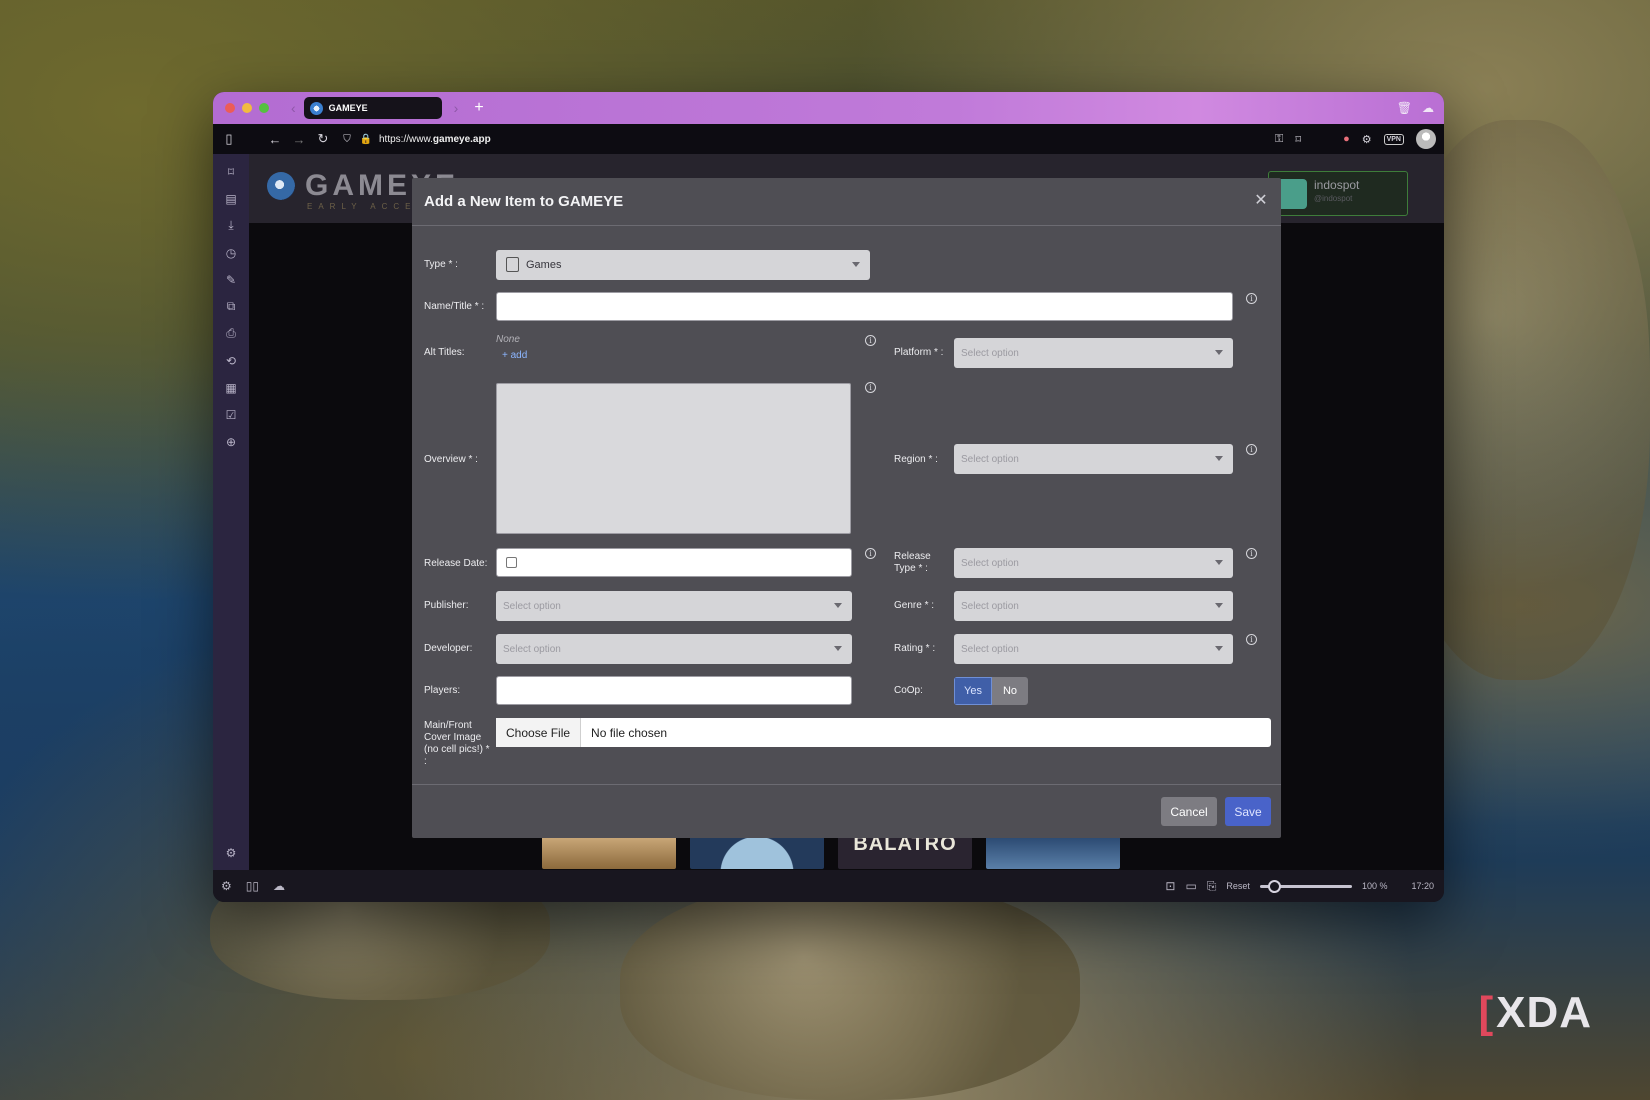  Describe the element at coordinates (1279, 139) in the screenshot. I see `key-icon: ⚿` at that location.